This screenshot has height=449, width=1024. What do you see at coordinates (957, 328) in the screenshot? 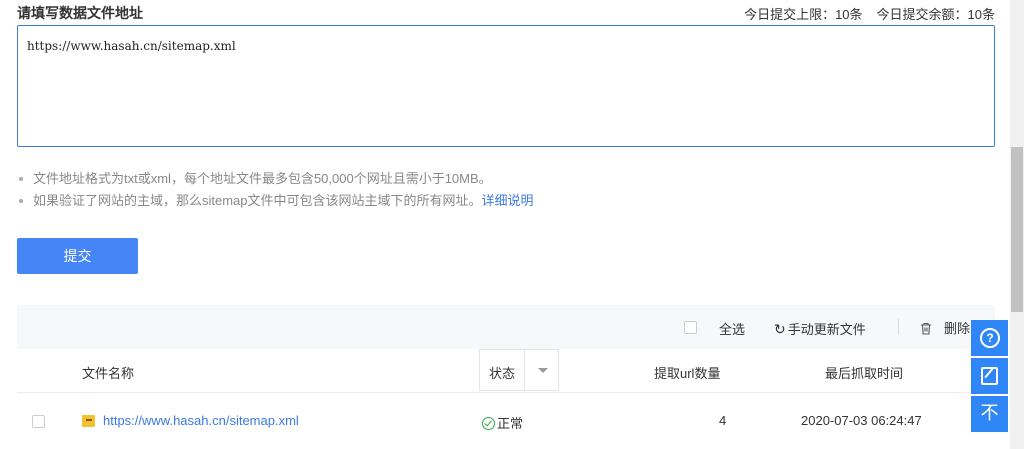
I see `delete-label: 删除` at bounding box center [957, 328].